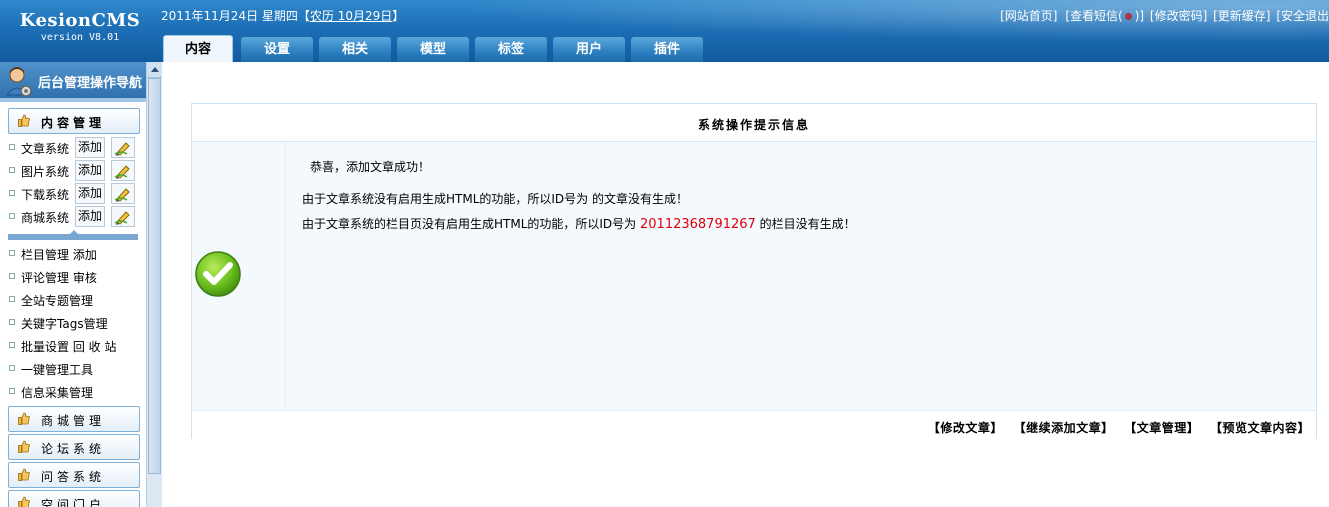 The image size is (1329, 507). What do you see at coordinates (74, 216) in the screenshot?
I see `system-row-shop: 商城系统 添加` at bounding box center [74, 216].